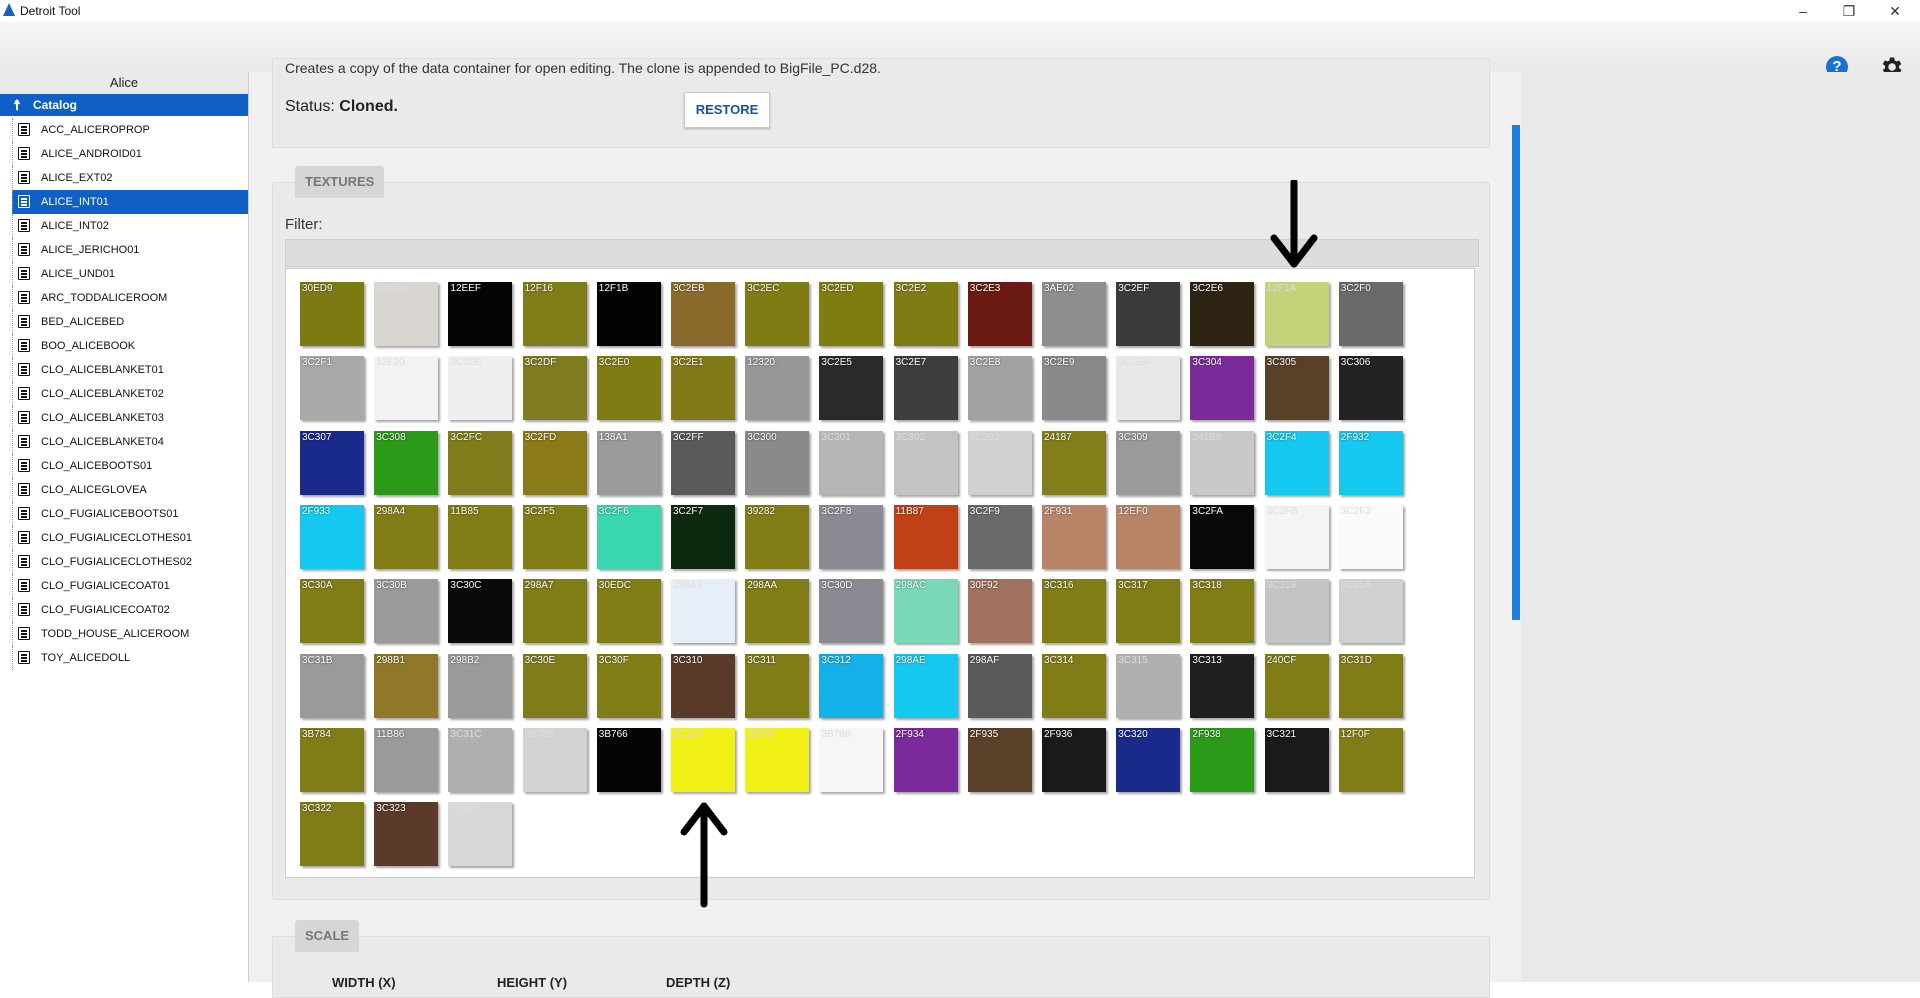 This screenshot has height=998, width=1920. I want to click on texture-tile: 3C2E1, so click(703, 388).